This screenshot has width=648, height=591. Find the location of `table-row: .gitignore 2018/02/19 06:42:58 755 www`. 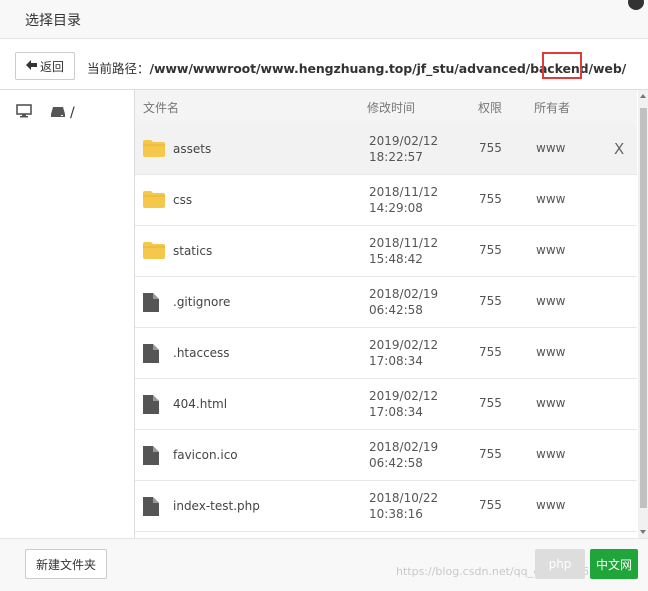

table-row: .gitignore 2018/02/19 06:42:58 755 www is located at coordinates (386, 302).